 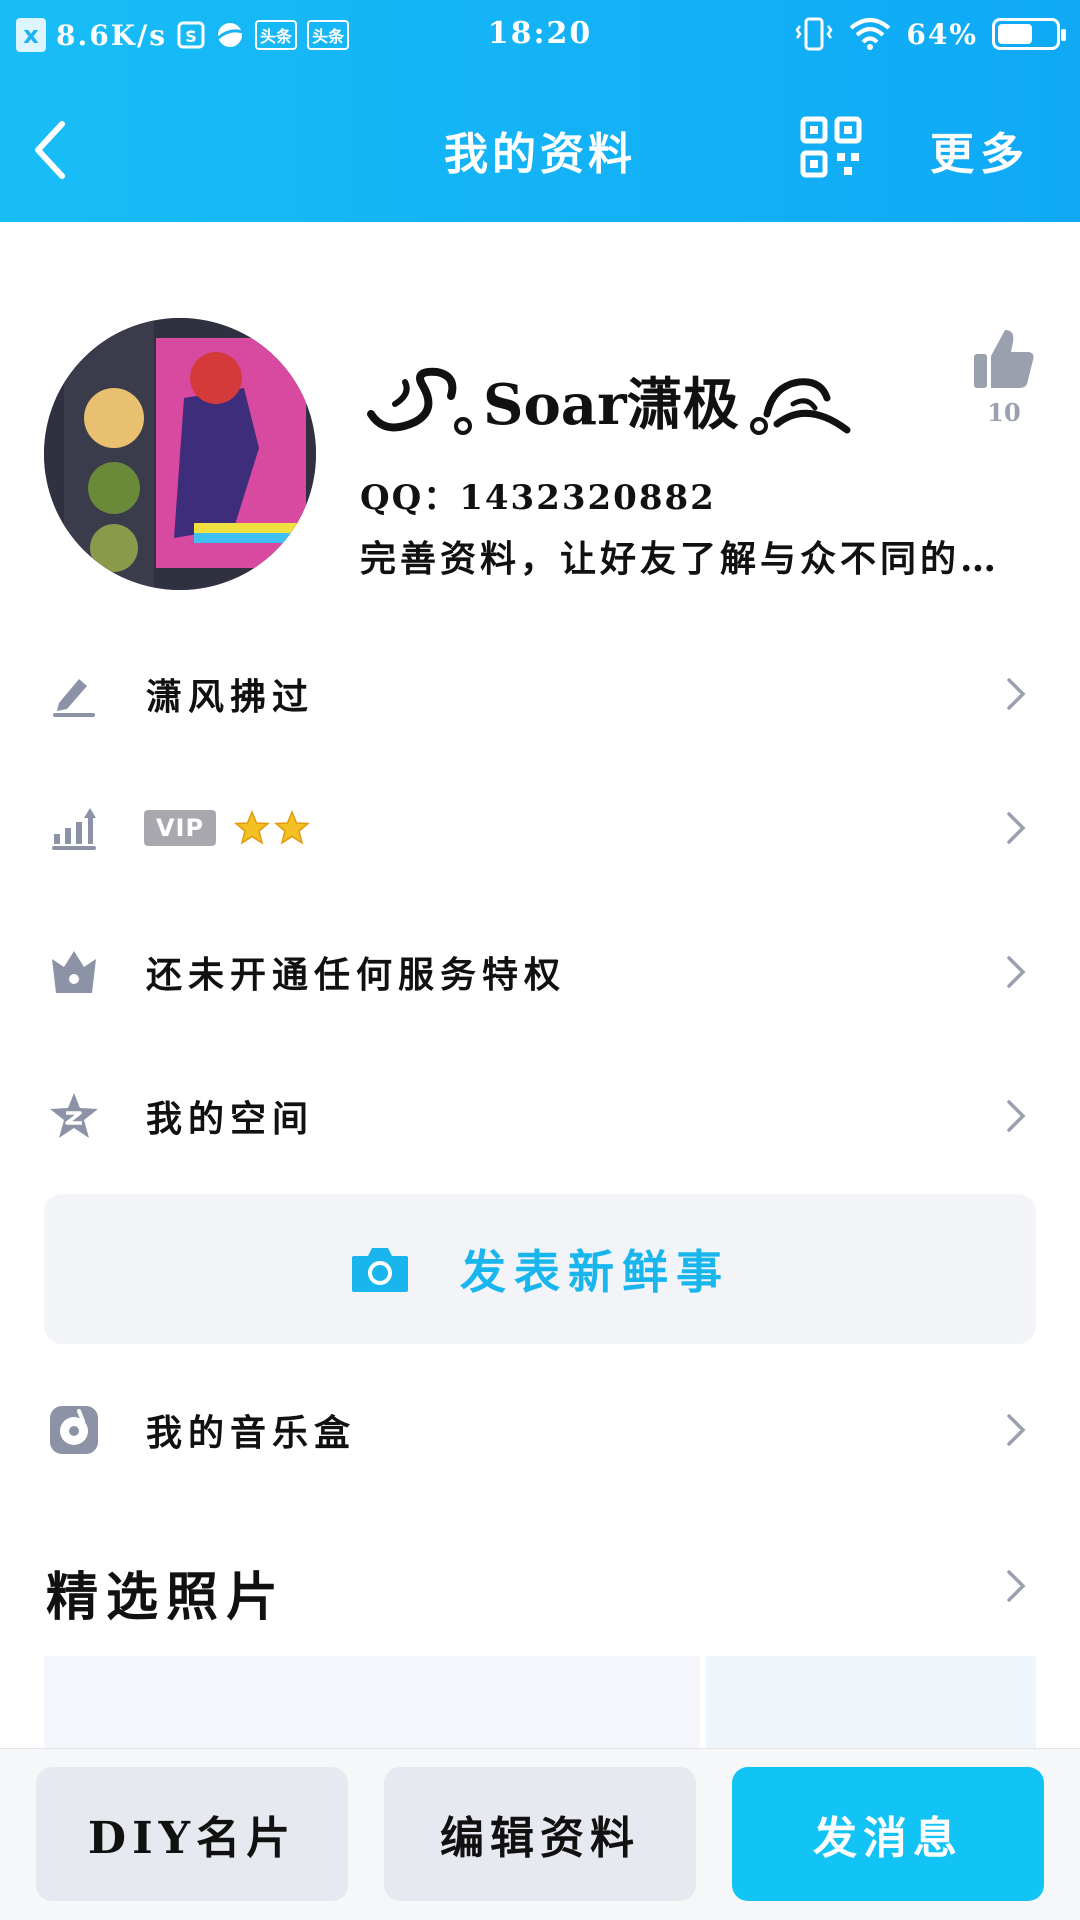 I want to click on status-right: 64%, so click(x=930, y=34).